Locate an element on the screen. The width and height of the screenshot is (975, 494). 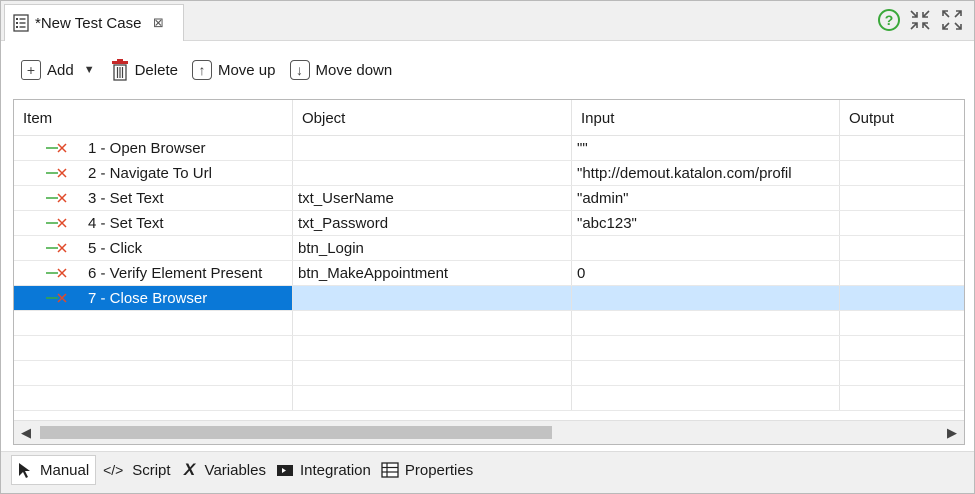
item-label: 6 - Verify Element Present is located at coordinates (175, 273).